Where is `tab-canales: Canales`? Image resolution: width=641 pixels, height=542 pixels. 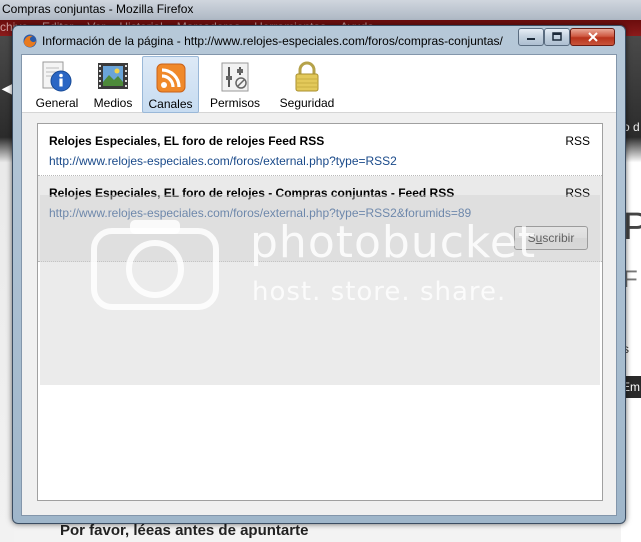 tab-canales: Canales is located at coordinates (170, 84).